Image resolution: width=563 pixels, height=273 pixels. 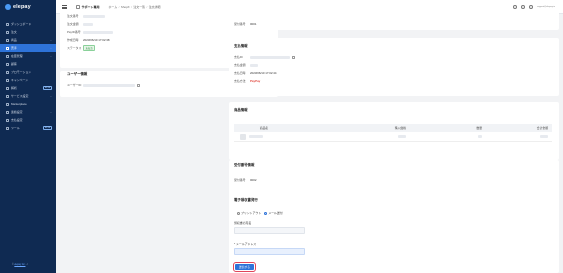 I want to click on user-id-row: ユーザーID, so click(x=103, y=85).